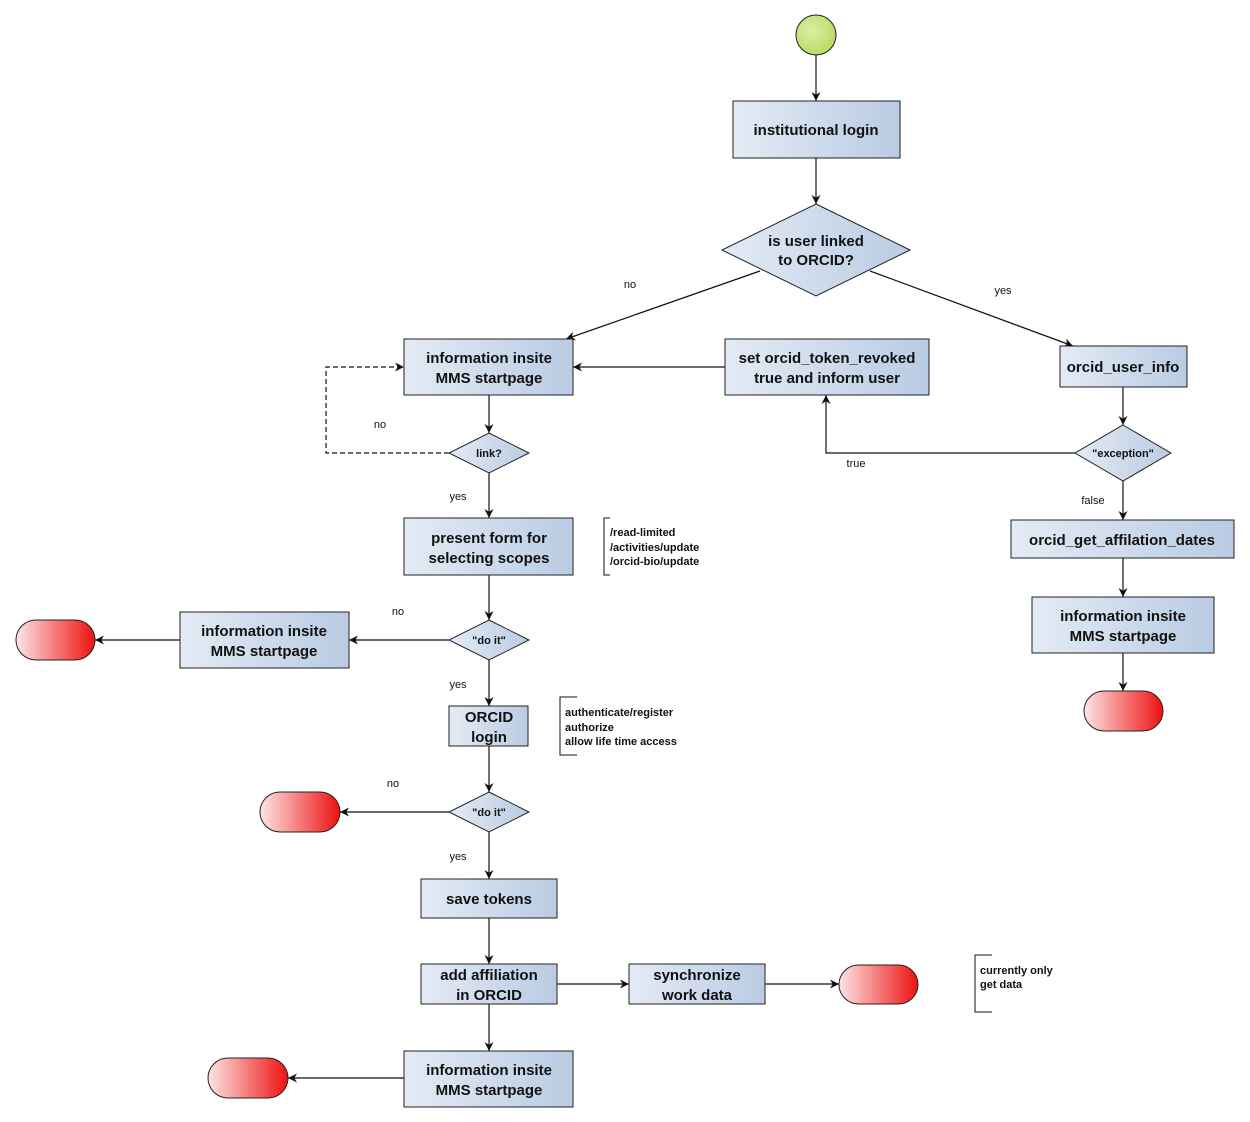  I want to click on svg-text: in ORCID, so click(489, 995).